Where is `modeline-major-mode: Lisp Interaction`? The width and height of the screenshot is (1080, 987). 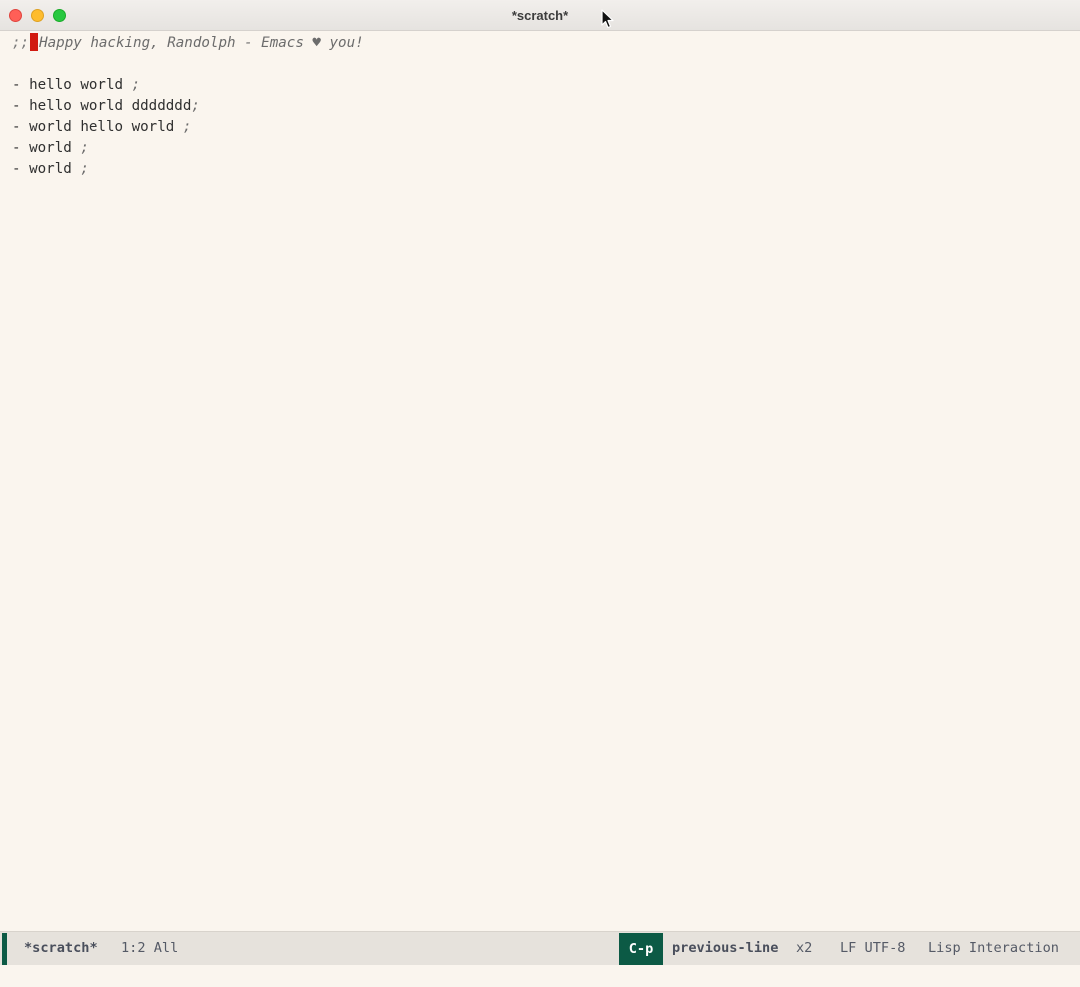
modeline-major-mode: Lisp Interaction is located at coordinates (993, 948).